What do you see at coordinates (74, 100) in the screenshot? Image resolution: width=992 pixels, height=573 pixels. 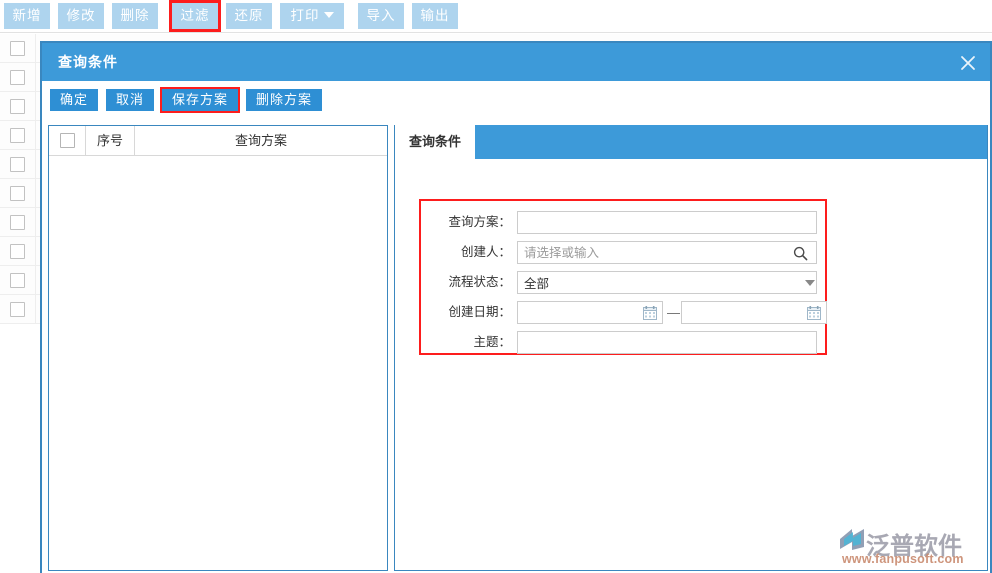 I see `confirm-button: 确定` at bounding box center [74, 100].